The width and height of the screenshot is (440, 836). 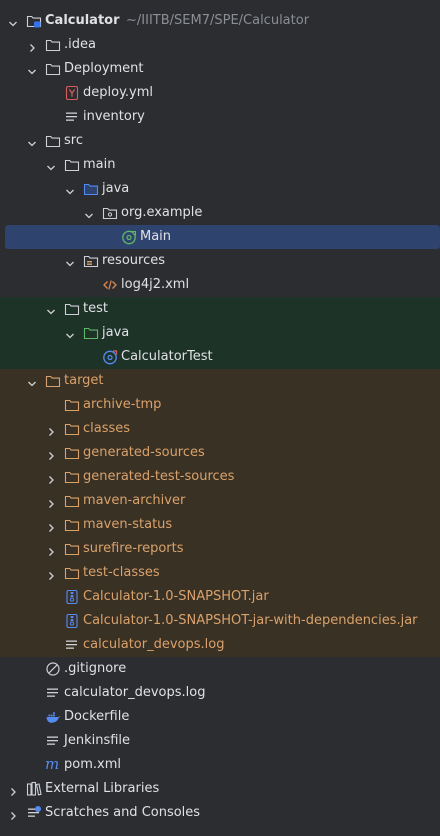 I want to click on tree-item-label: archive-tmp, so click(x=122, y=404).